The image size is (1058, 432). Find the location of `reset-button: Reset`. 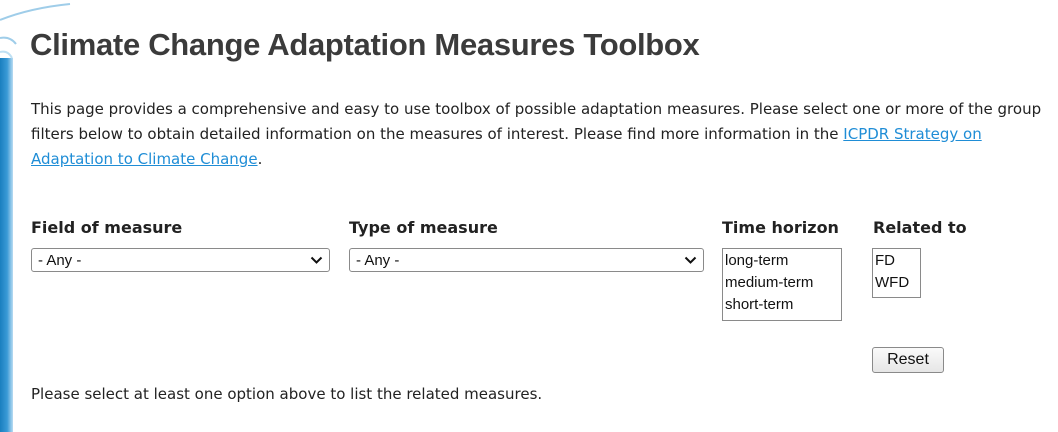

reset-button: Reset is located at coordinates (908, 360).